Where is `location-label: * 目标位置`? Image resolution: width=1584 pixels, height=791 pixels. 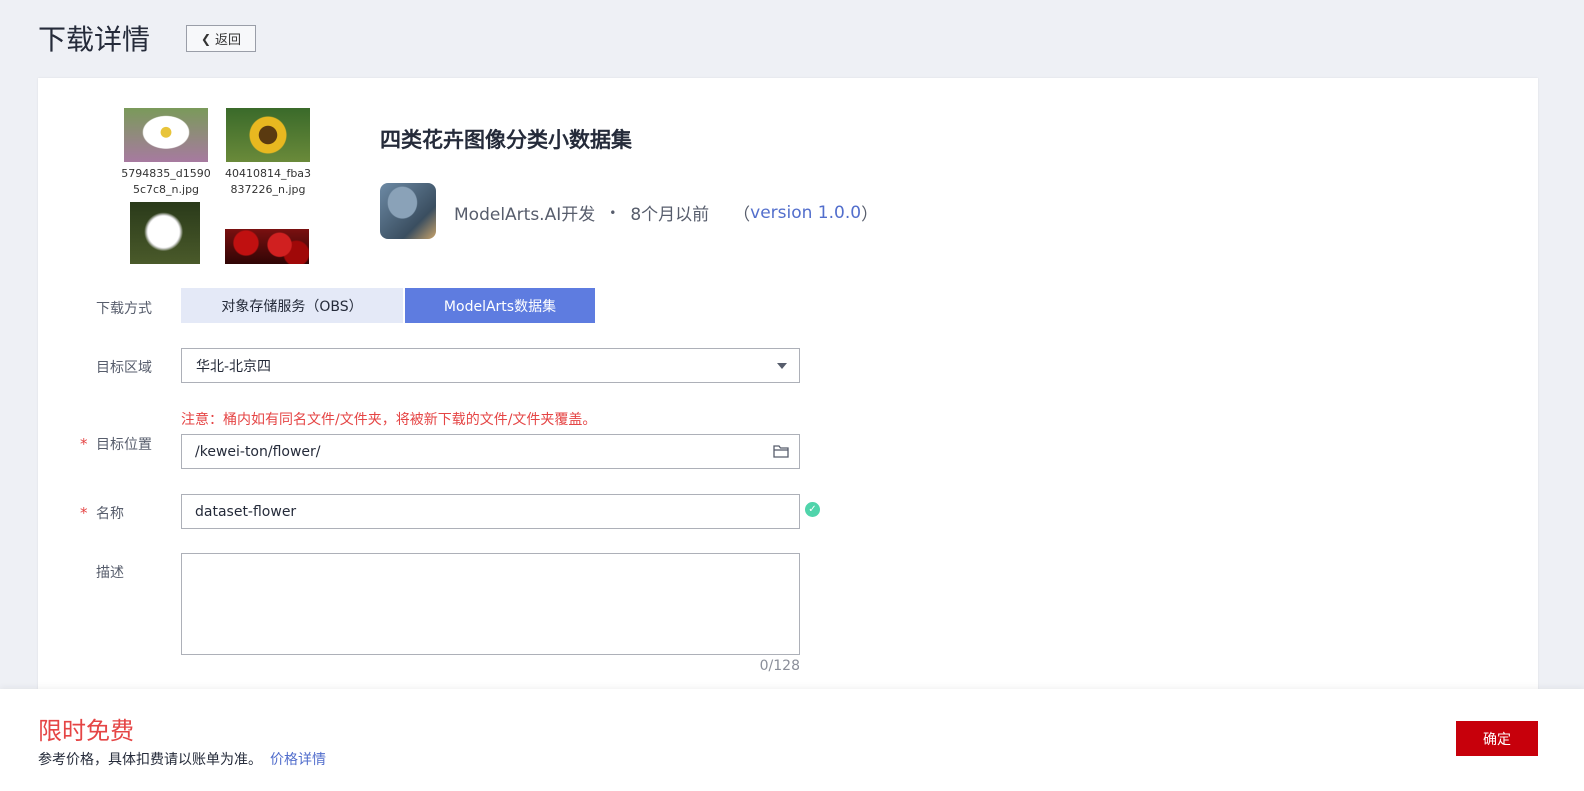 location-label: * 目标位置 is located at coordinates (128, 444).